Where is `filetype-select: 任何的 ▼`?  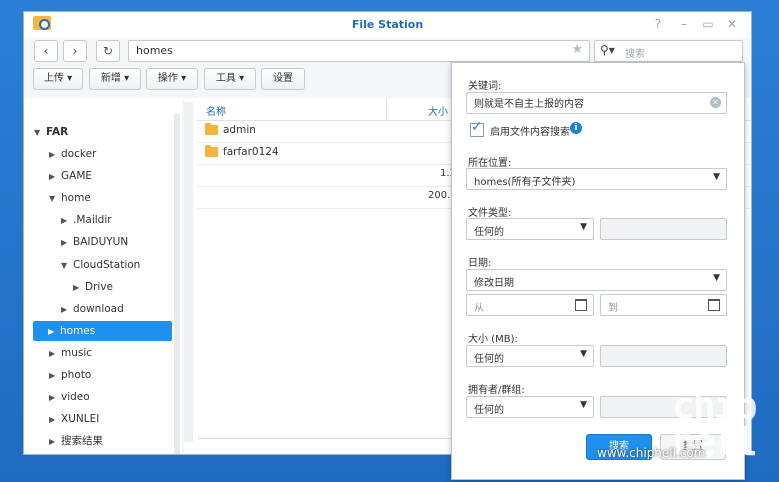
filetype-select: 任何的 ▼ is located at coordinates (530, 229).